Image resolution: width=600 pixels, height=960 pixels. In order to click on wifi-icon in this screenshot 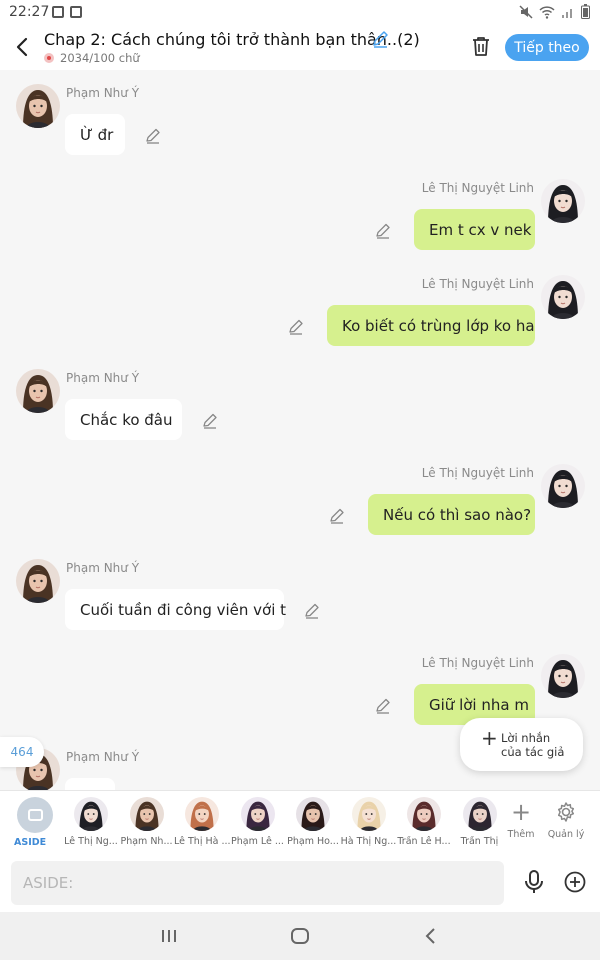, I will do `click(547, 12)`.